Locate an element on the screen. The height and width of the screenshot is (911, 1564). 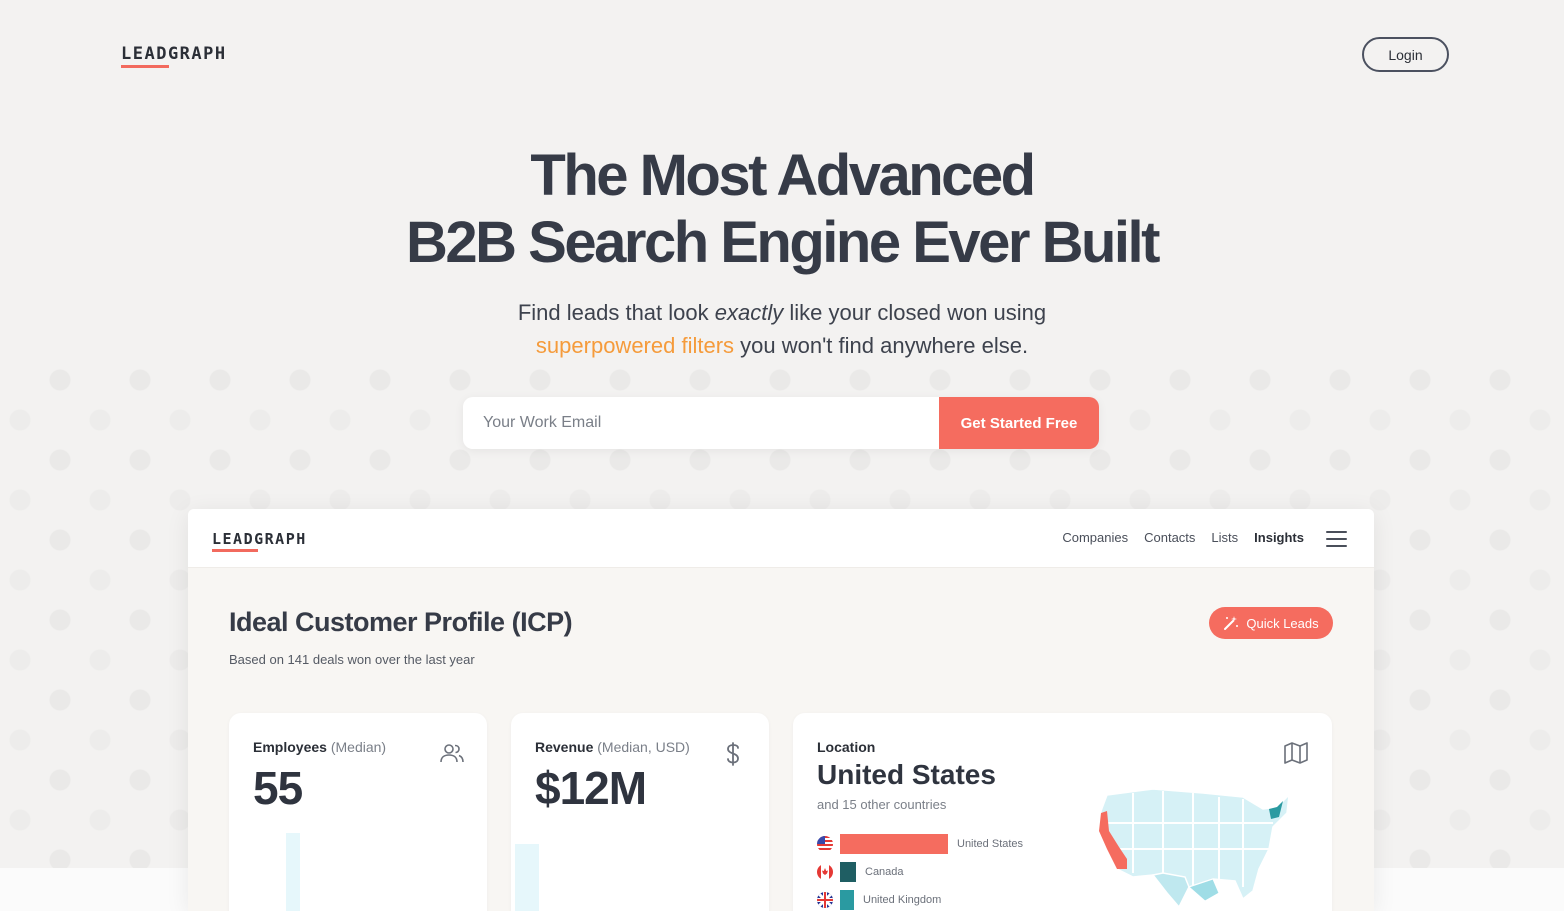
revenue-label-text: Revenue is located at coordinates (564, 747).